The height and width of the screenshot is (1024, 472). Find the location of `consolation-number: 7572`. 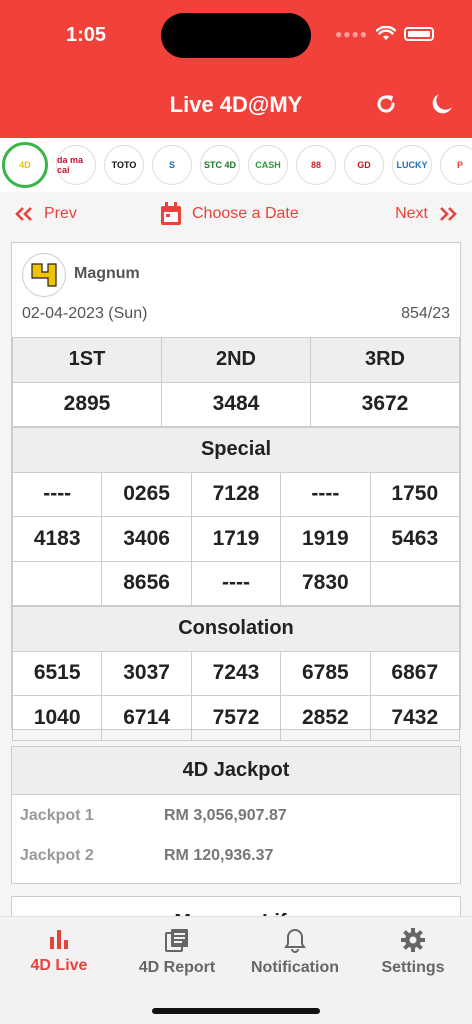

consolation-number: 7572 is located at coordinates (236, 718).